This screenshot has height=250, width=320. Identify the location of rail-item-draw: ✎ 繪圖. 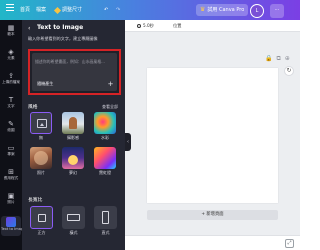
(11, 126).